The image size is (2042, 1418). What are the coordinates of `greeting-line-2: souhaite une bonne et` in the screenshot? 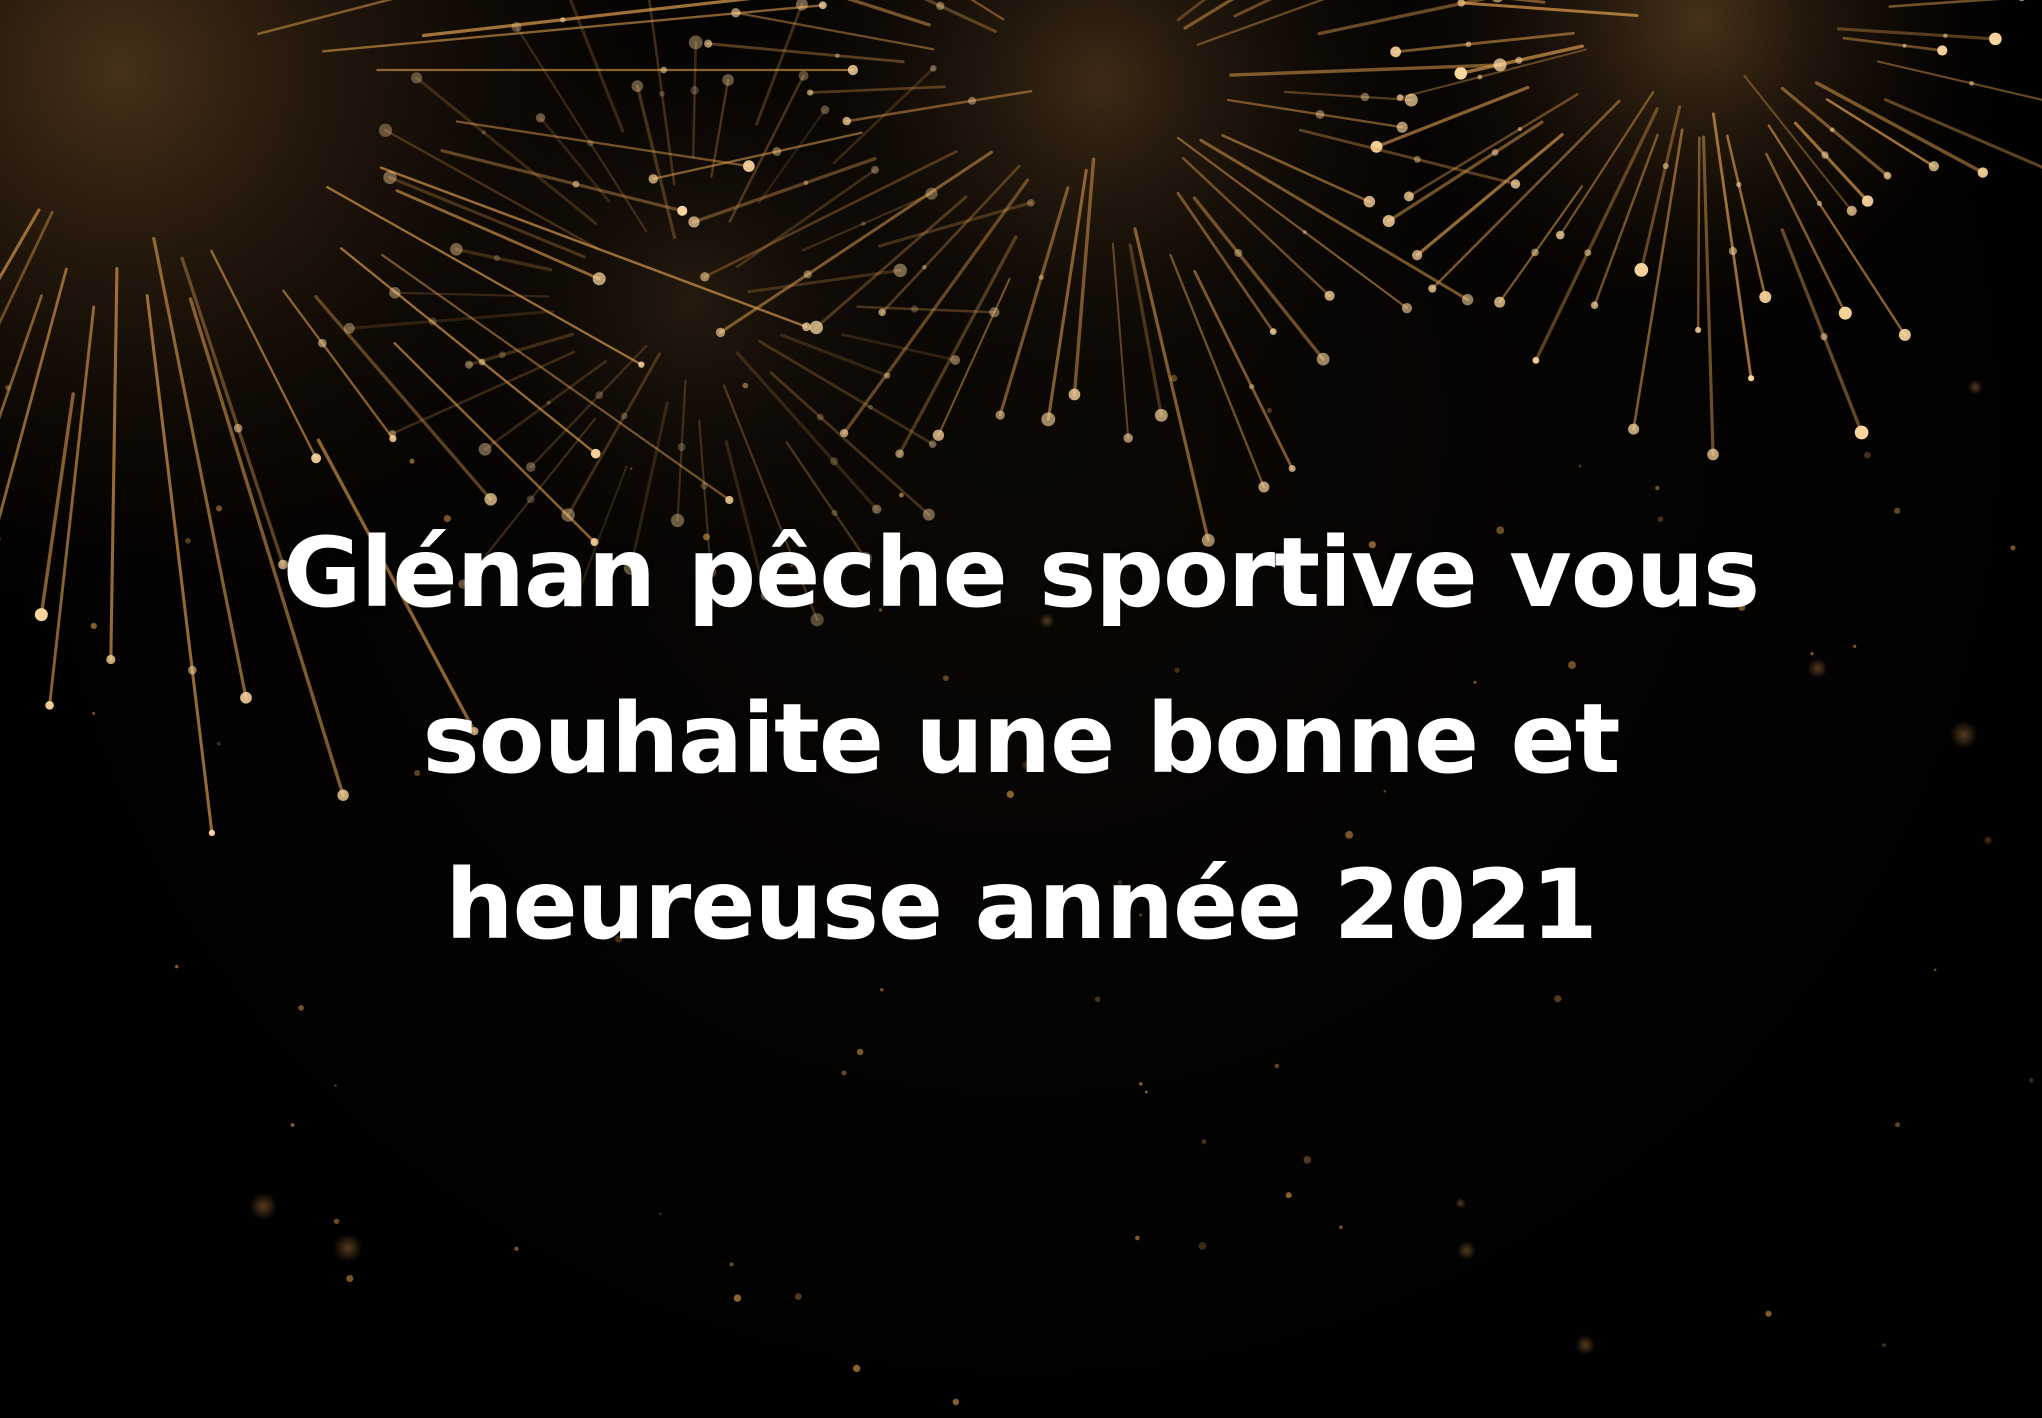 It's located at (1021, 739).